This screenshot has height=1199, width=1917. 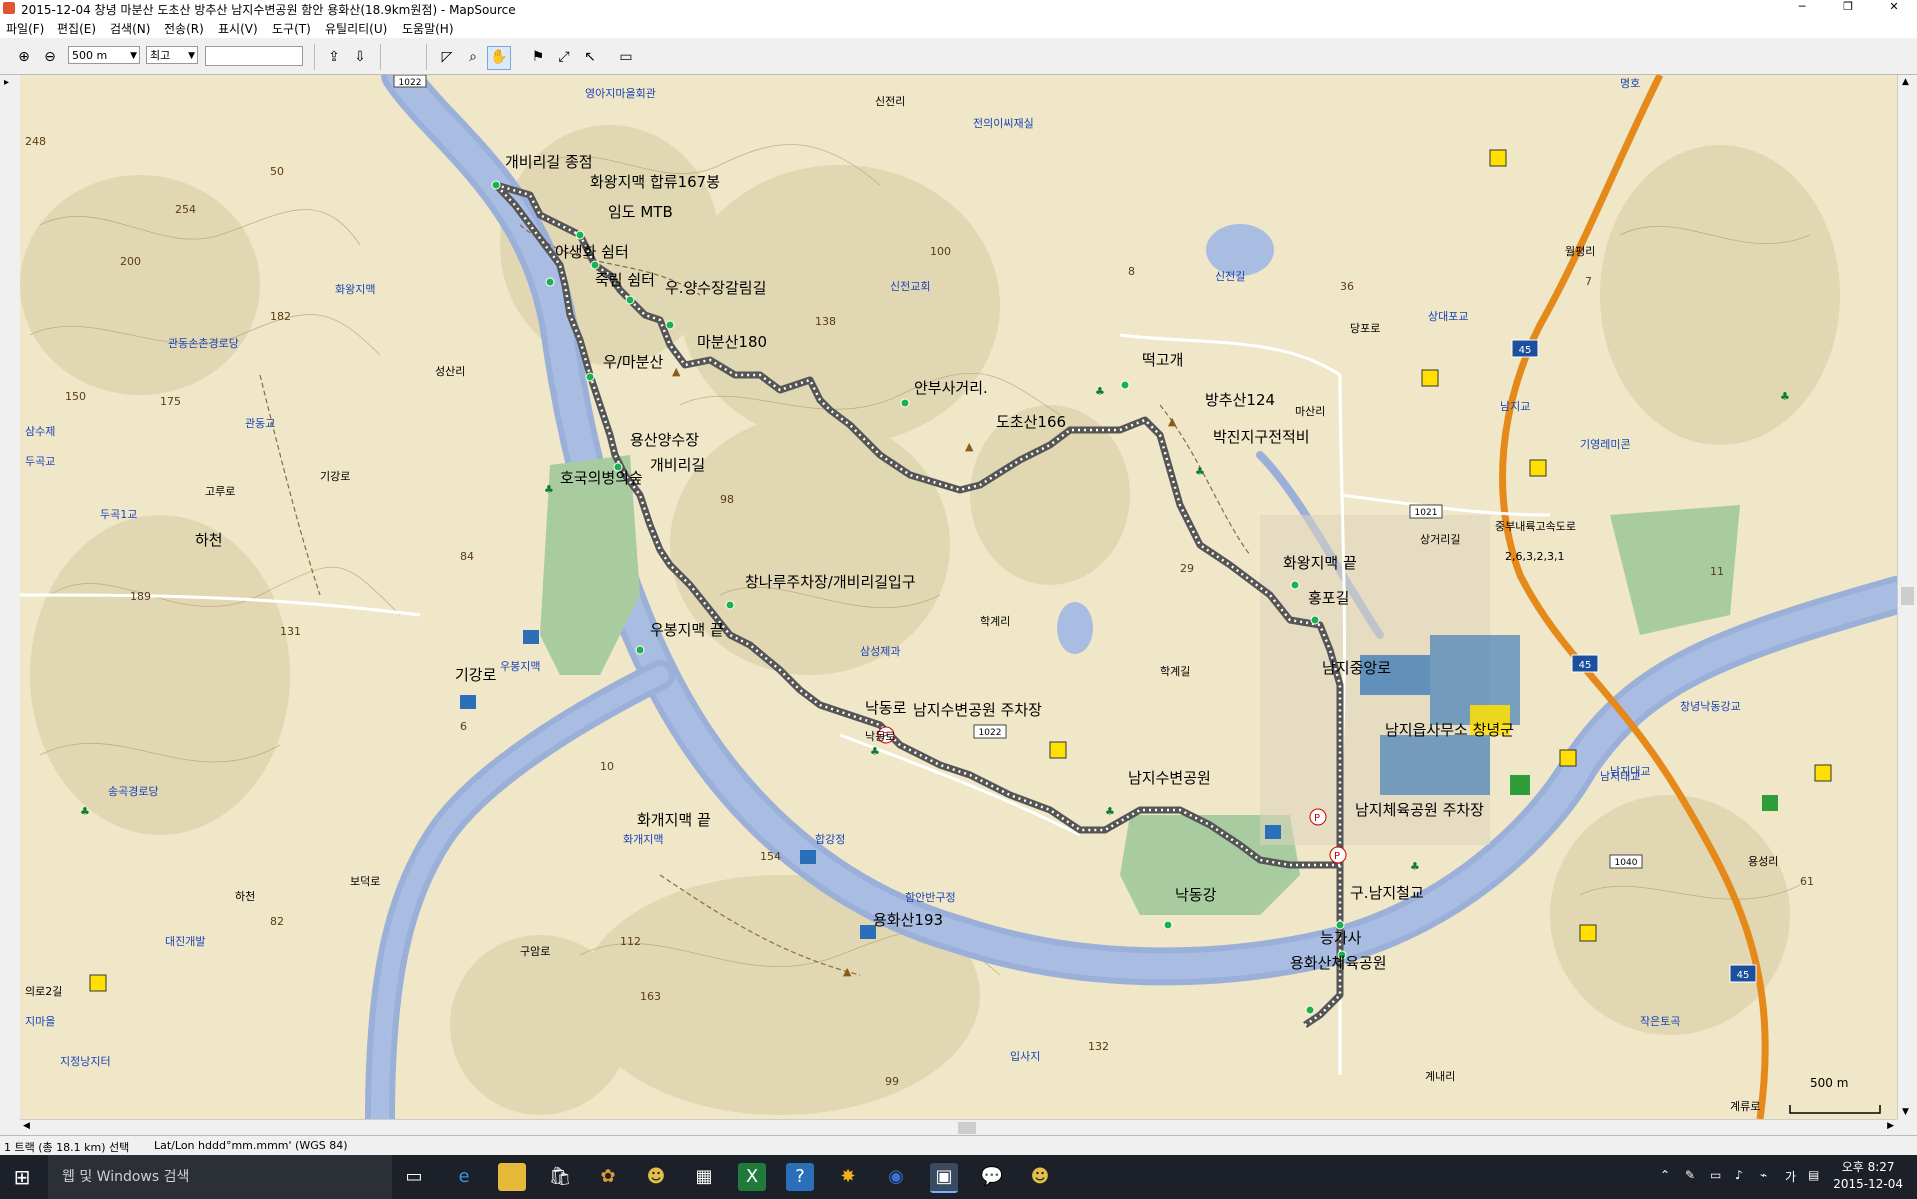 What do you see at coordinates (1449, 730) in the screenshot?
I see `waypoint-label: 남지읍사무소 창녕군` at bounding box center [1449, 730].